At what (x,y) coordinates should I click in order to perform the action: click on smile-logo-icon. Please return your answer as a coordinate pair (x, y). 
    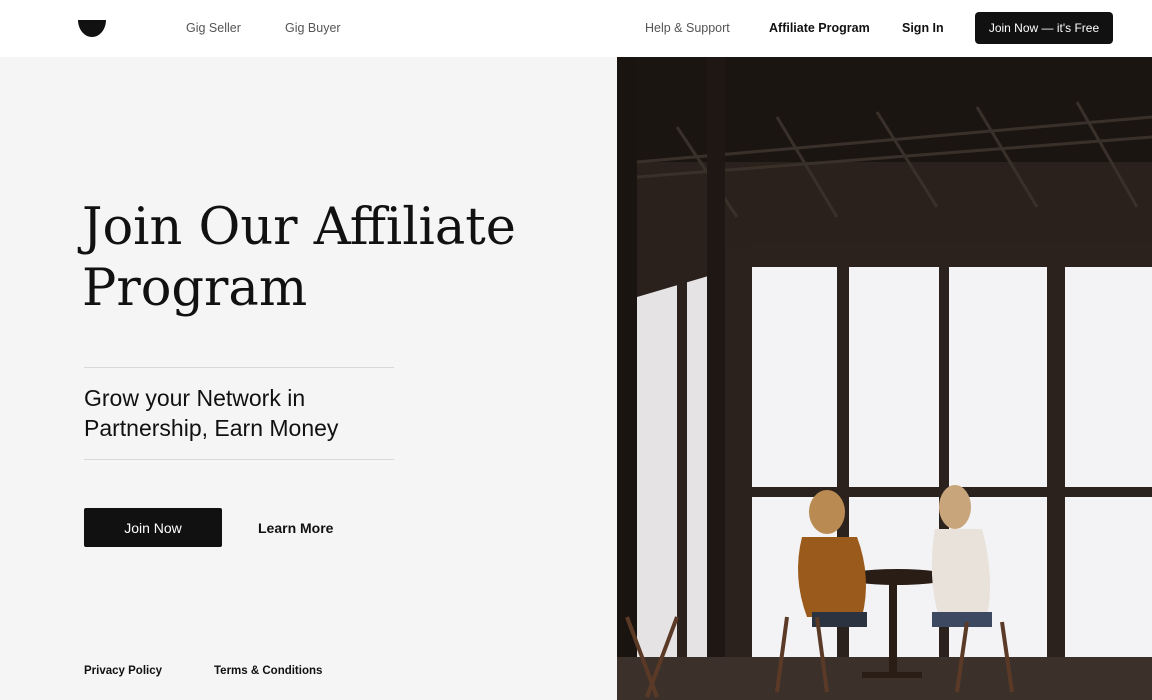
    Looking at the image, I should click on (92, 28).